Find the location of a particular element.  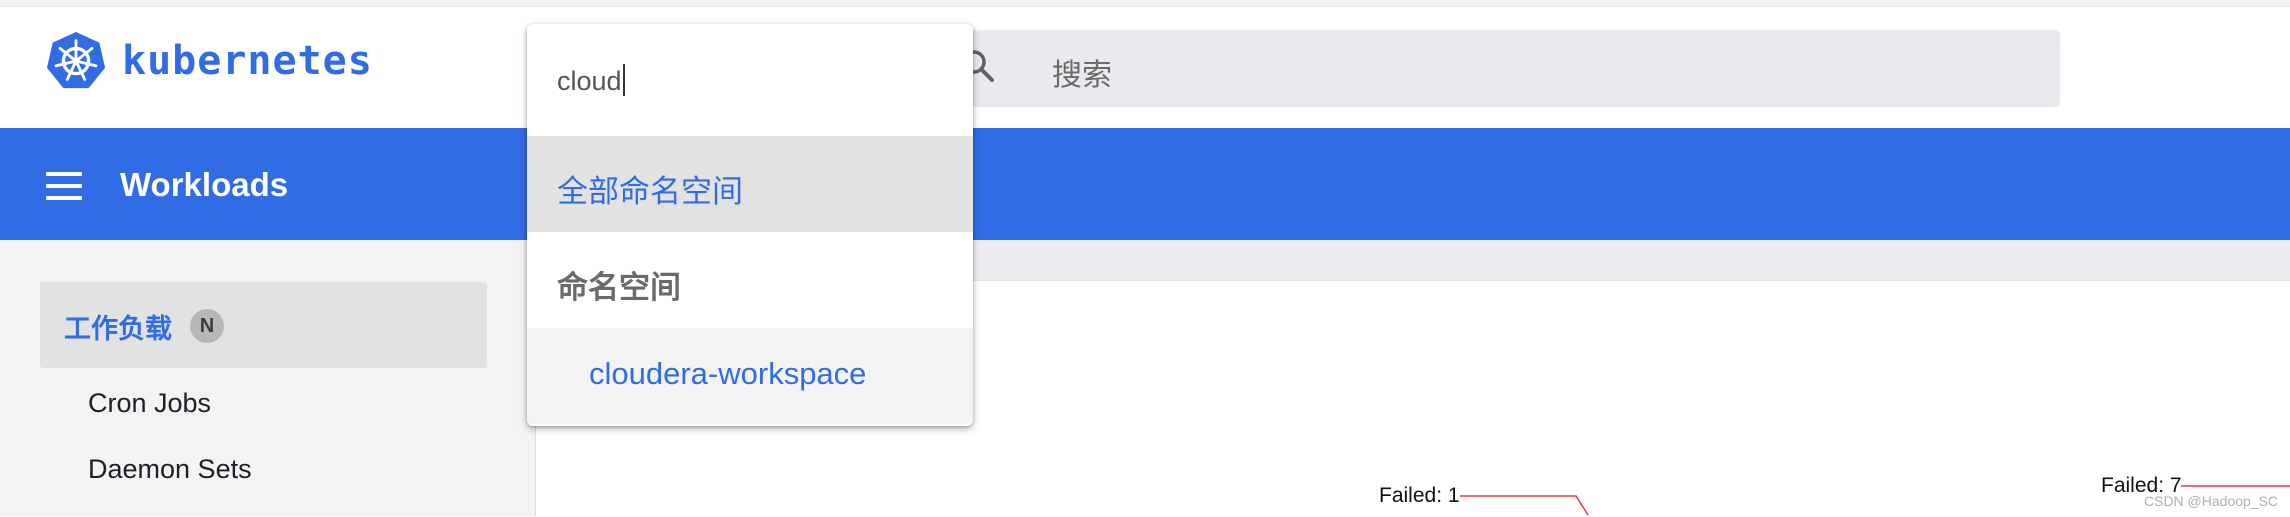

namespace-badge: N is located at coordinates (207, 326).